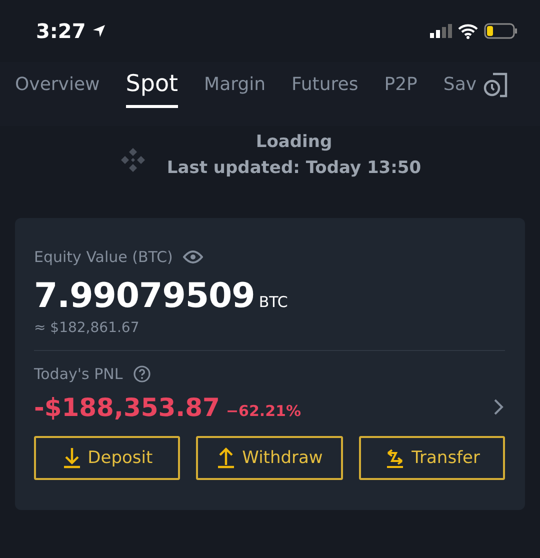  What do you see at coordinates (460, 90) in the screenshot?
I see `tab: Sav` at bounding box center [460, 90].